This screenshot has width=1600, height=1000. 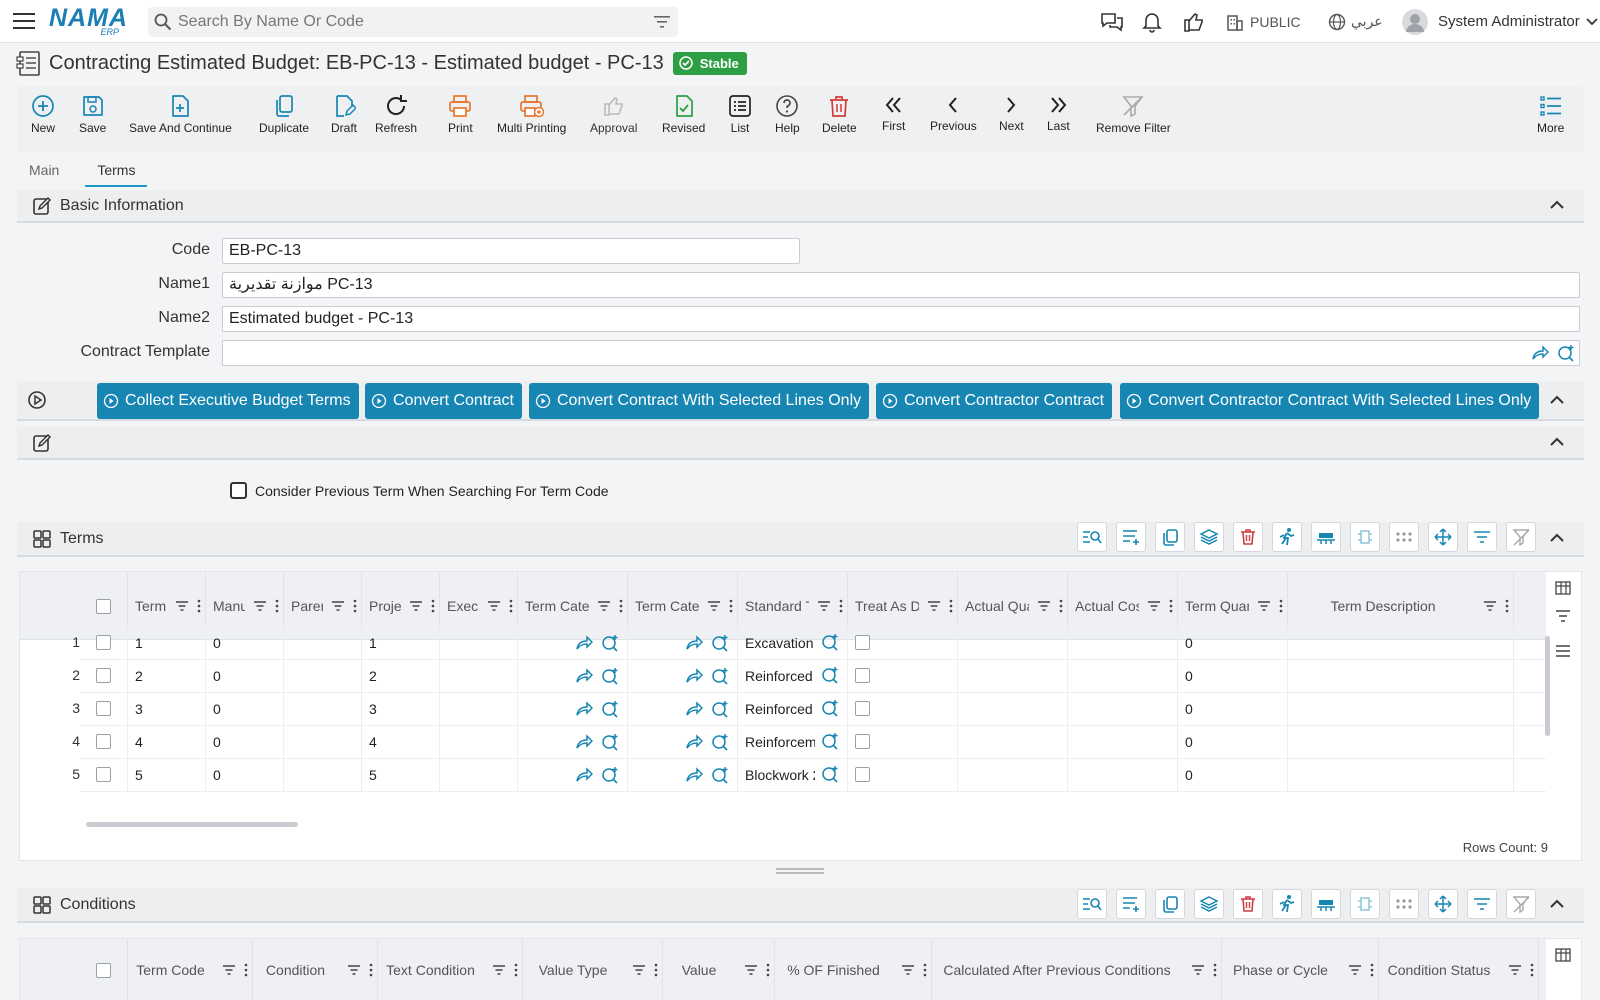 What do you see at coordinates (103, 606) in the screenshot?
I see `select-all-checkbox` at bounding box center [103, 606].